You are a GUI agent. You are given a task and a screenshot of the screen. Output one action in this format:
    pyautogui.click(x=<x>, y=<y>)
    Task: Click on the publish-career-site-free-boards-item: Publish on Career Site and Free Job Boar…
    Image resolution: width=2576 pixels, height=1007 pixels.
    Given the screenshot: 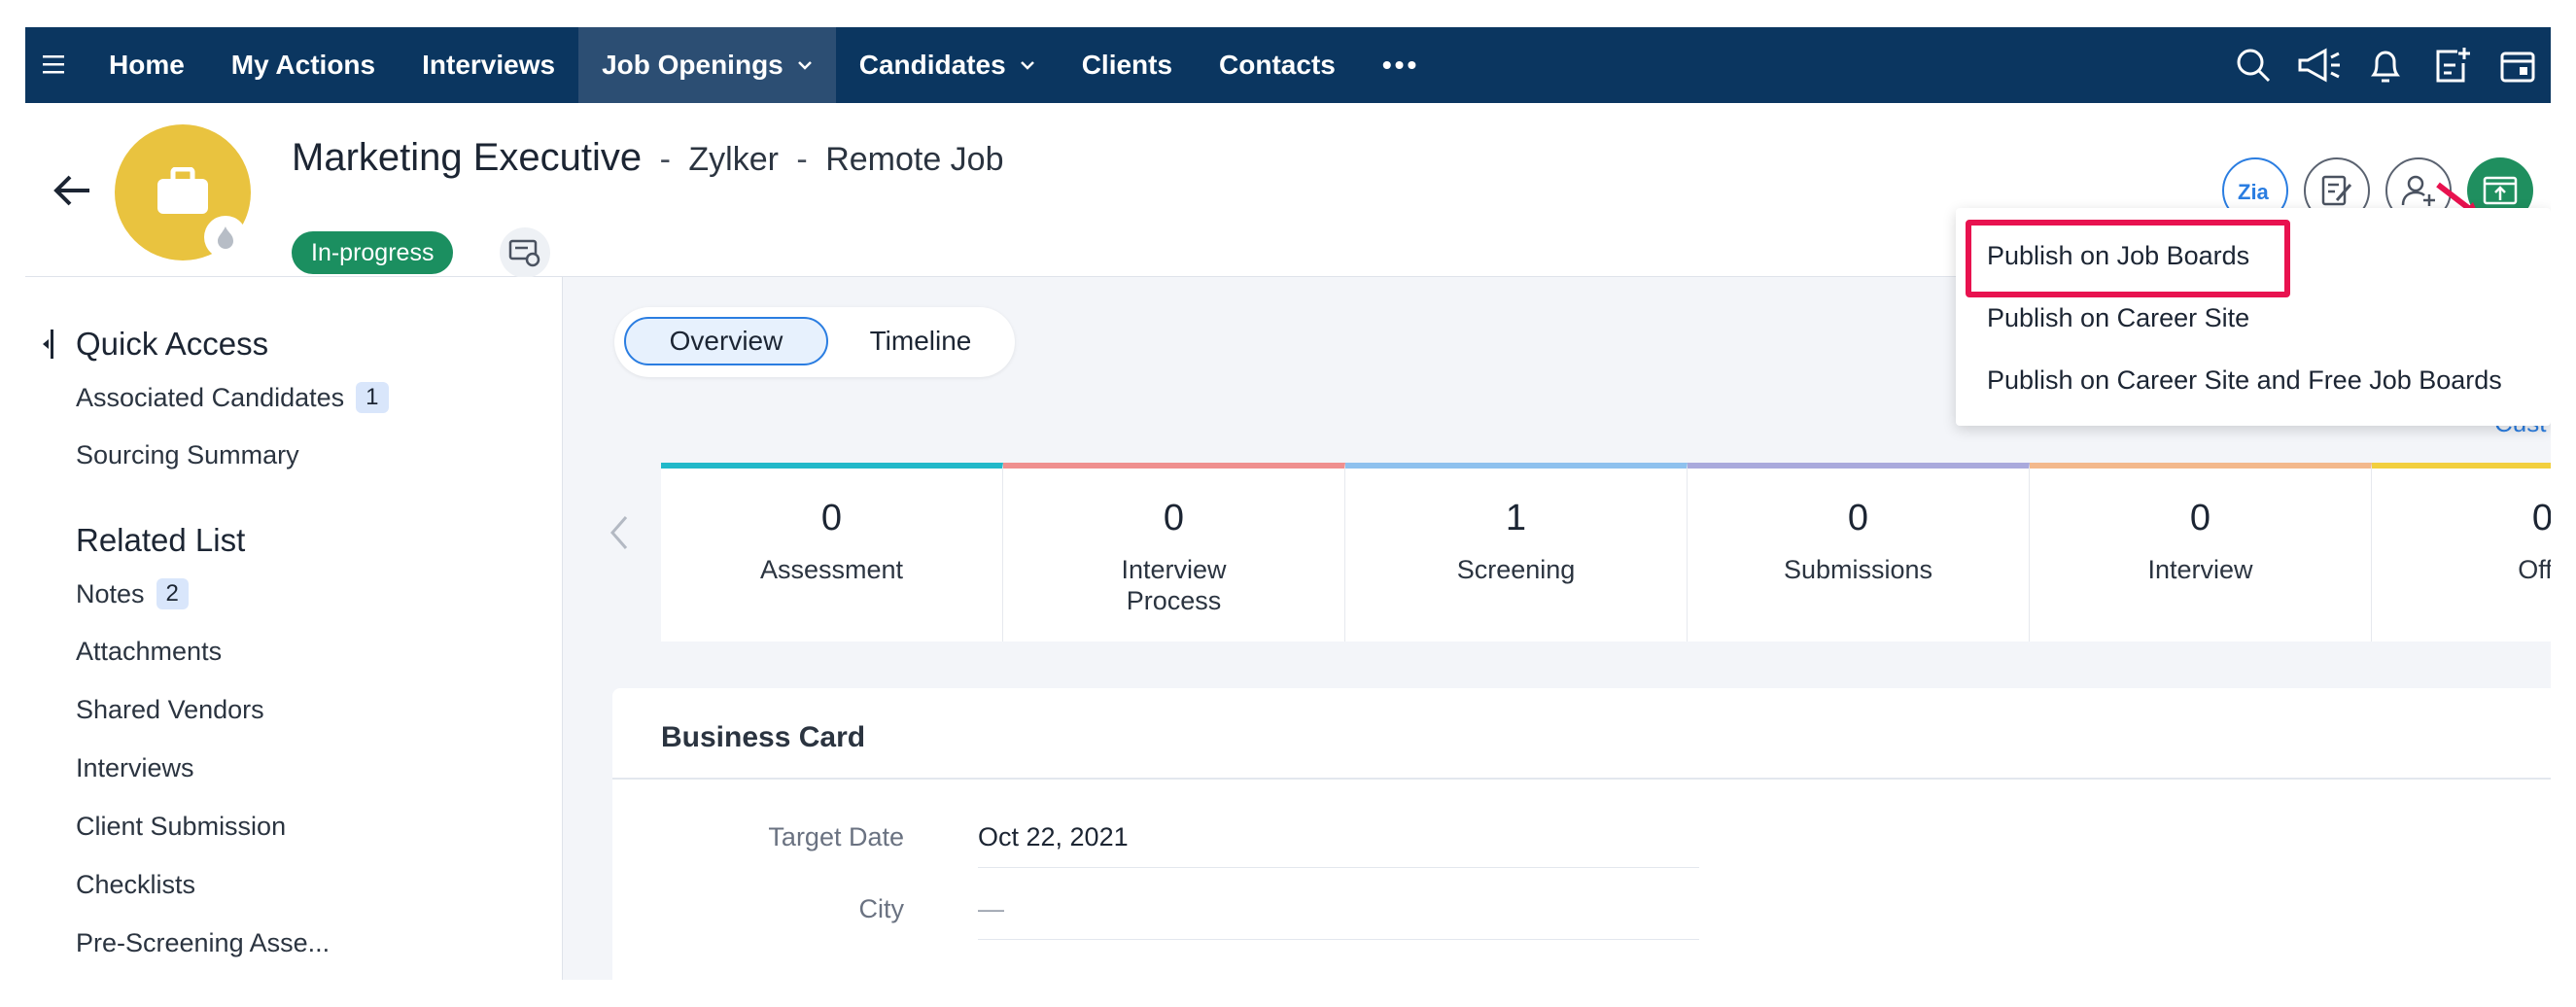 What is the action you would take?
    pyautogui.click(x=2244, y=380)
    